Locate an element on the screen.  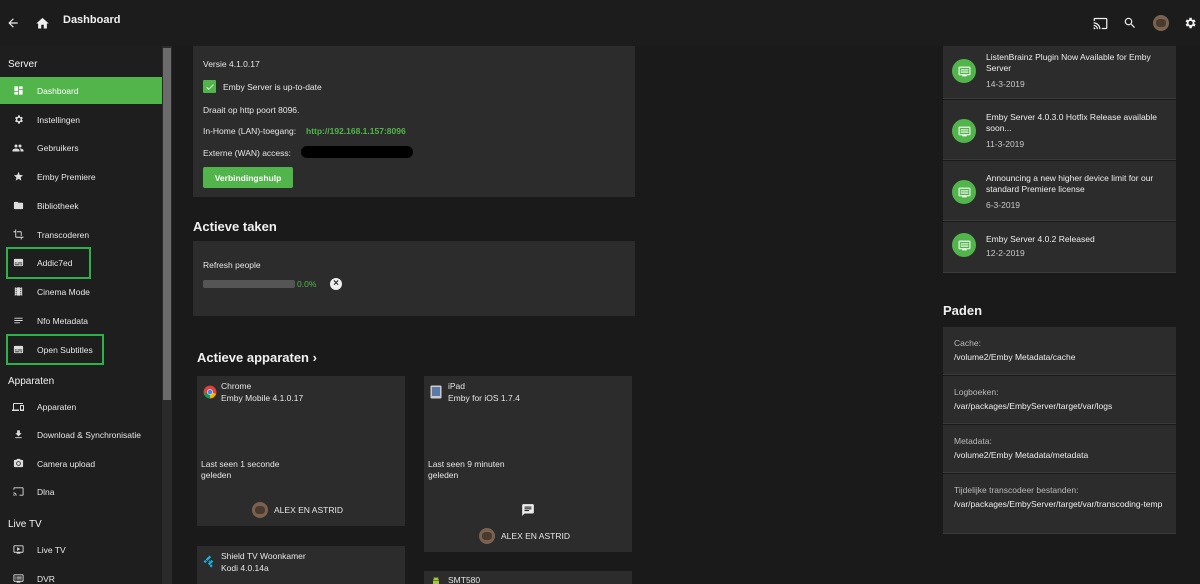
chevron-right-icon: › is located at coordinates (314, 357).